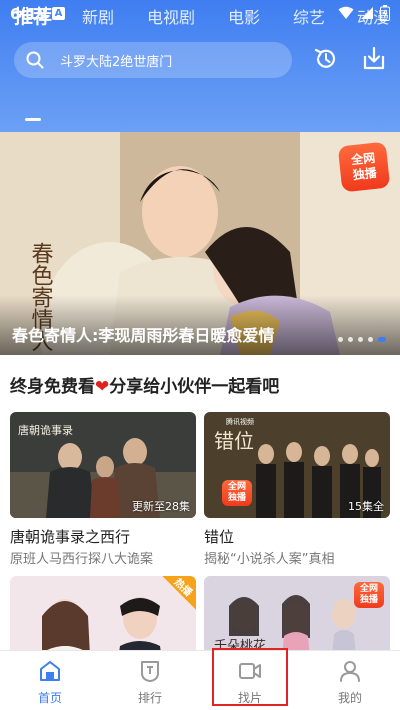  Describe the element at coordinates (98, 16) in the screenshot. I see `tab-new-drama: 新剧` at that location.